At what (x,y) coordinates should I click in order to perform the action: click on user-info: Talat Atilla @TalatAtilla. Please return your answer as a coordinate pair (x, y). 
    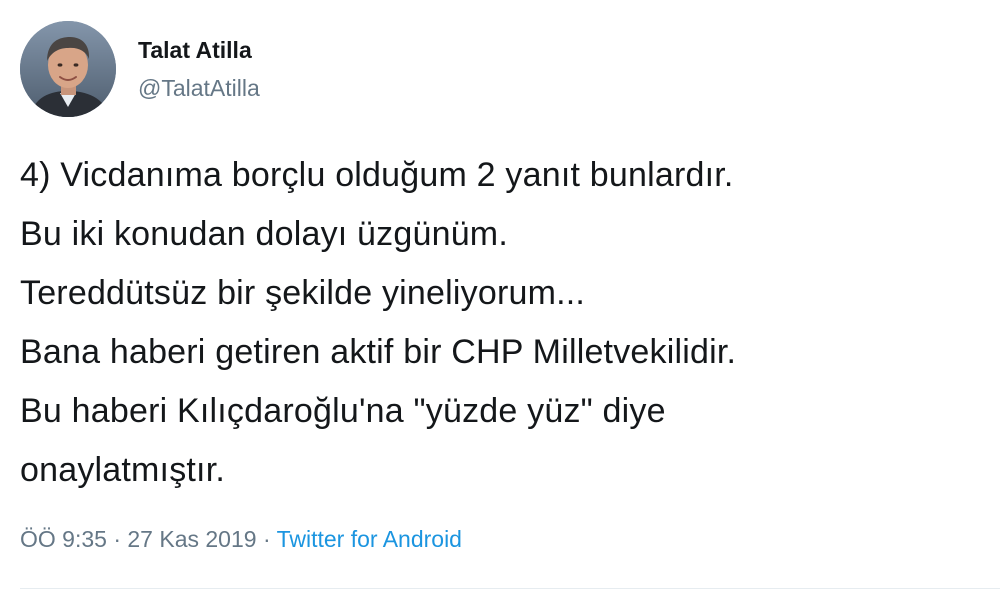
    Looking at the image, I should click on (199, 69).